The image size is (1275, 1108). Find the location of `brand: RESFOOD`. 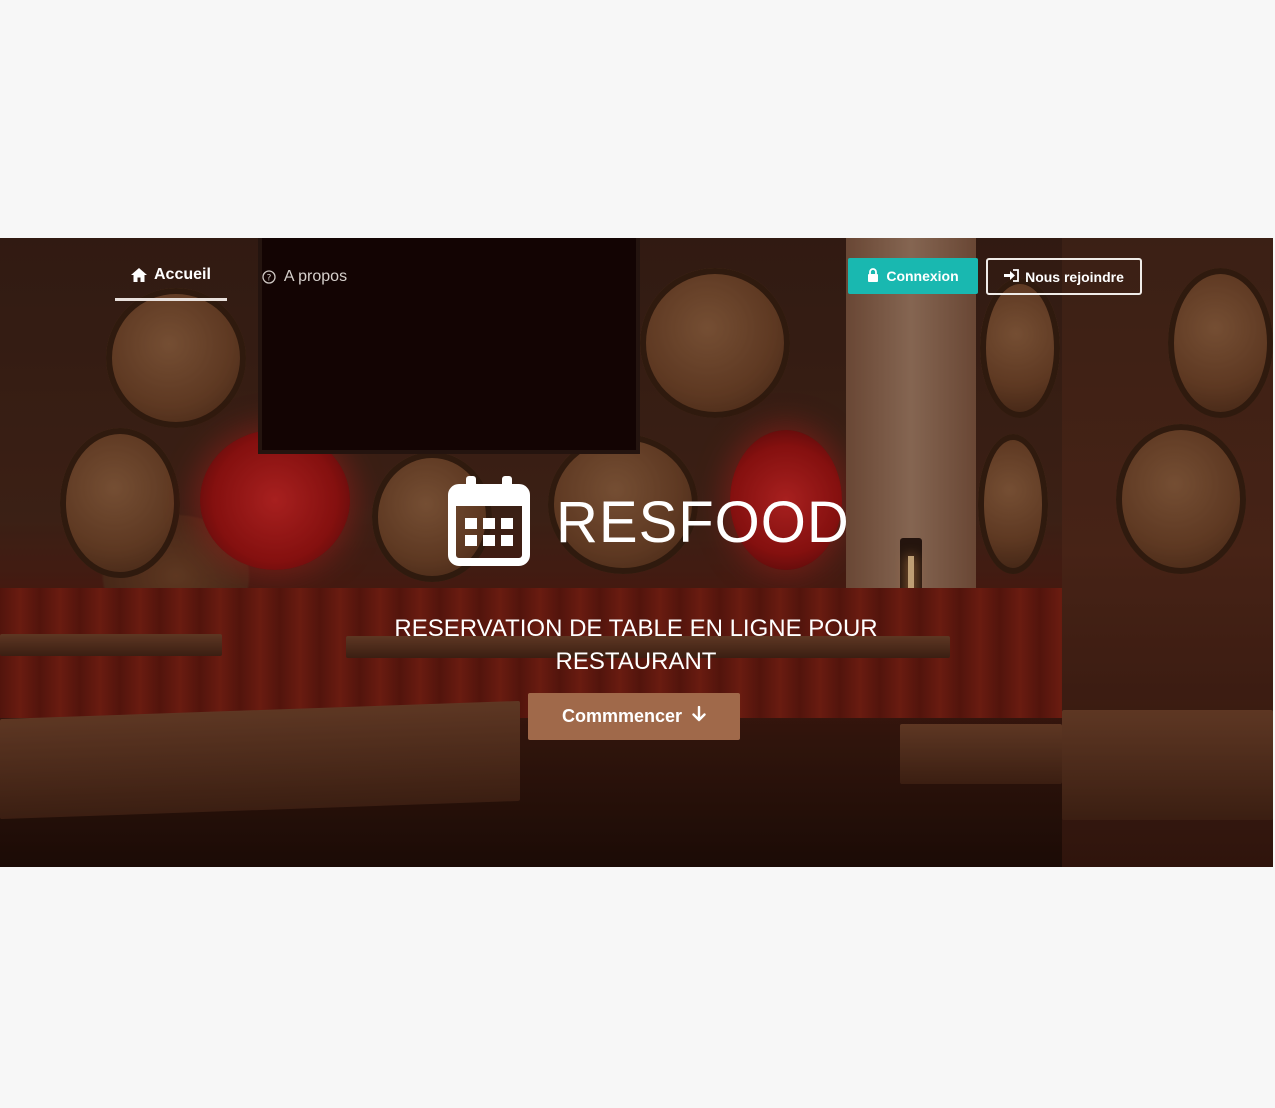

brand: RESFOOD is located at coordinates (649, 522).